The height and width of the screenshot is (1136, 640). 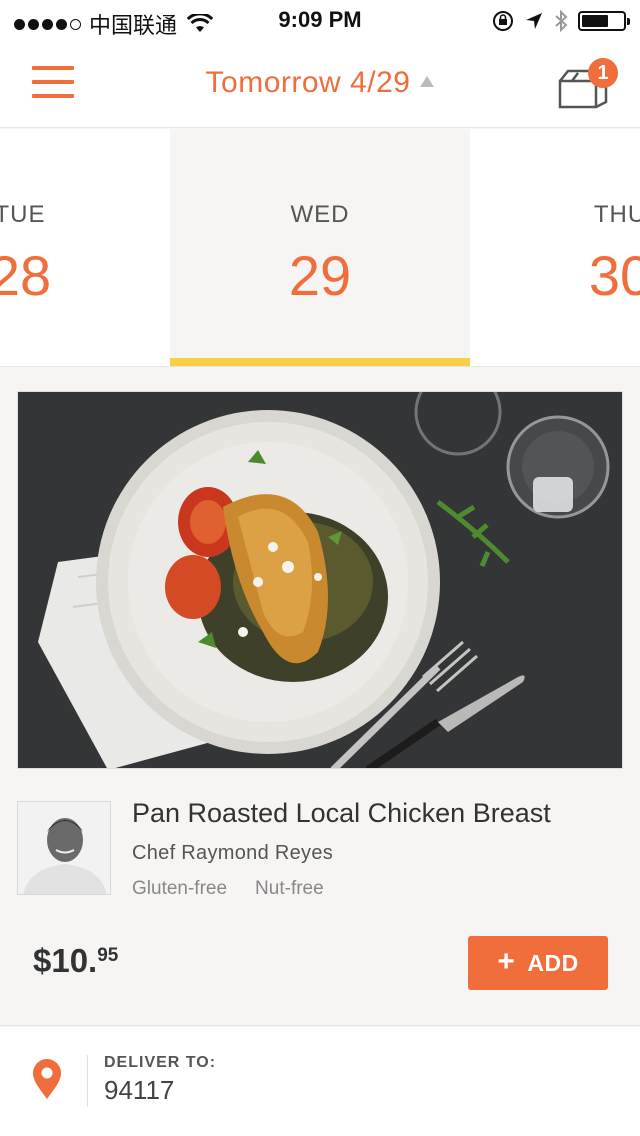 What do you see at coordinates (603, 73) in the screenshot?
I see `cart-count-badge: 1` at bounding box center [603, 73].